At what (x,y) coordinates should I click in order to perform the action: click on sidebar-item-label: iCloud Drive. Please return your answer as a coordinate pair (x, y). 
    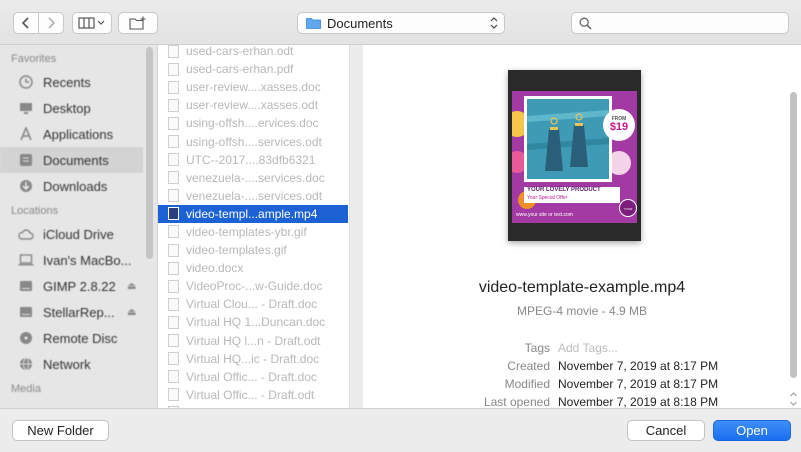
    Looking at the image, I should click on (78, 234).